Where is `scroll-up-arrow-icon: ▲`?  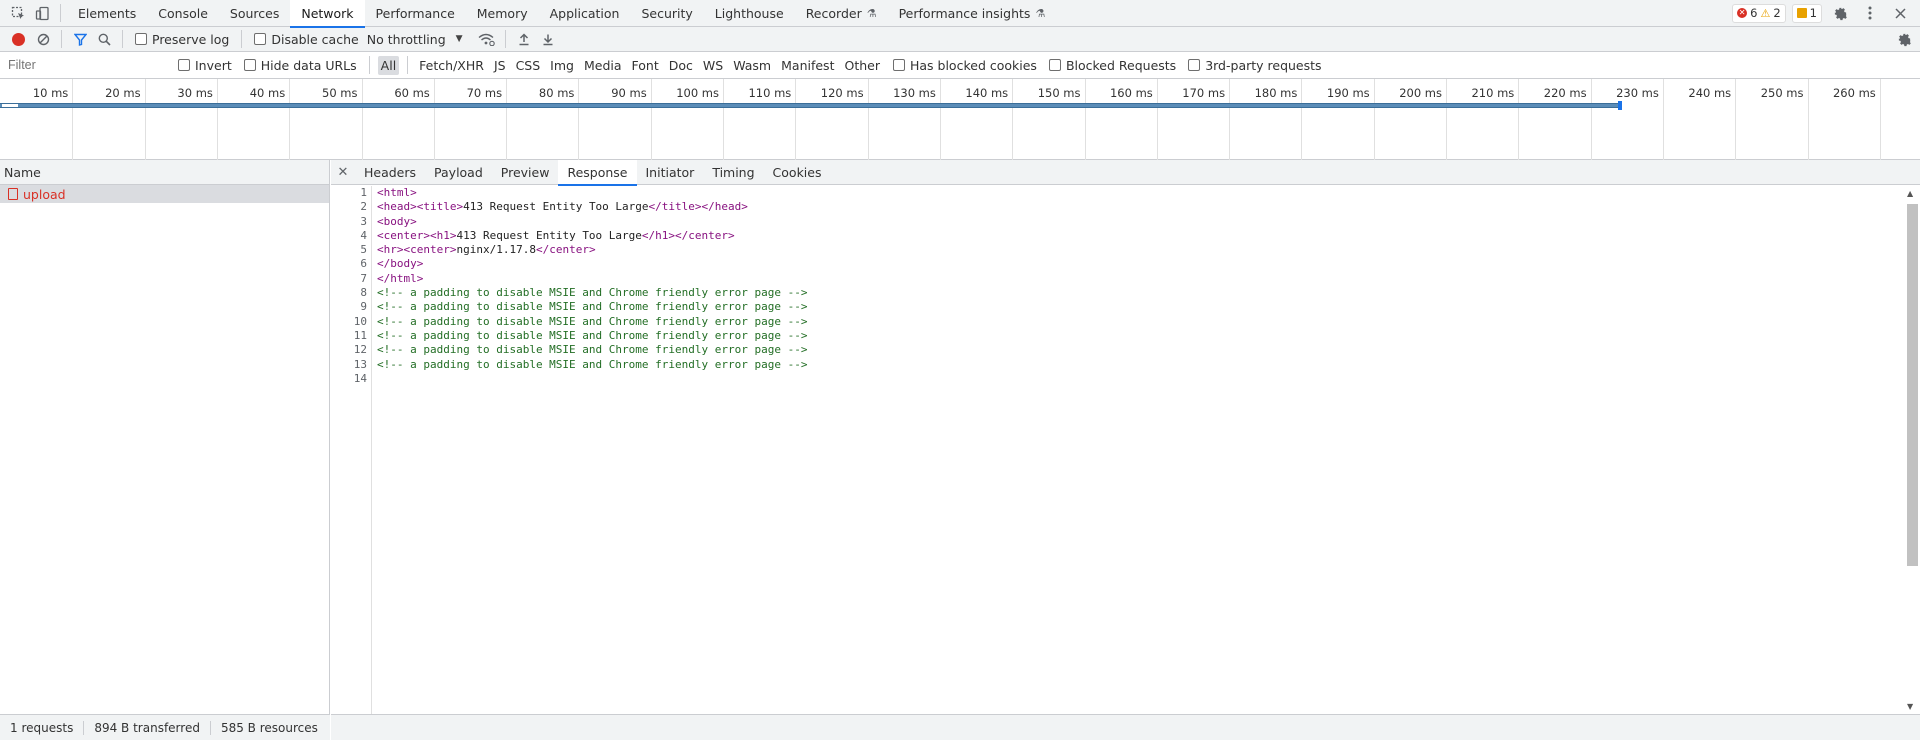 scroll-up-arrow-icon: ▲ is located at coordinates (1910, 193).